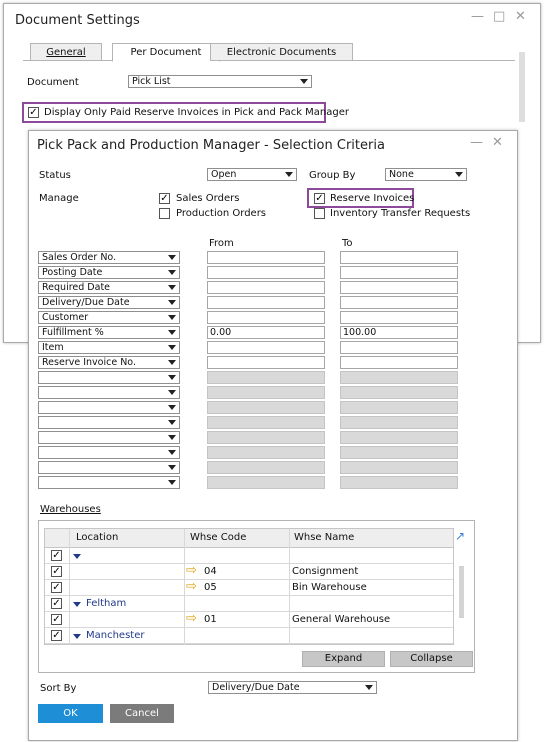 The width and height of the screenshot is (547, 742). What do you see at coordinates (72, 272) in the screenshot?
I see `criteria-field-name: Posting Date` at bounding box center [72, 272].